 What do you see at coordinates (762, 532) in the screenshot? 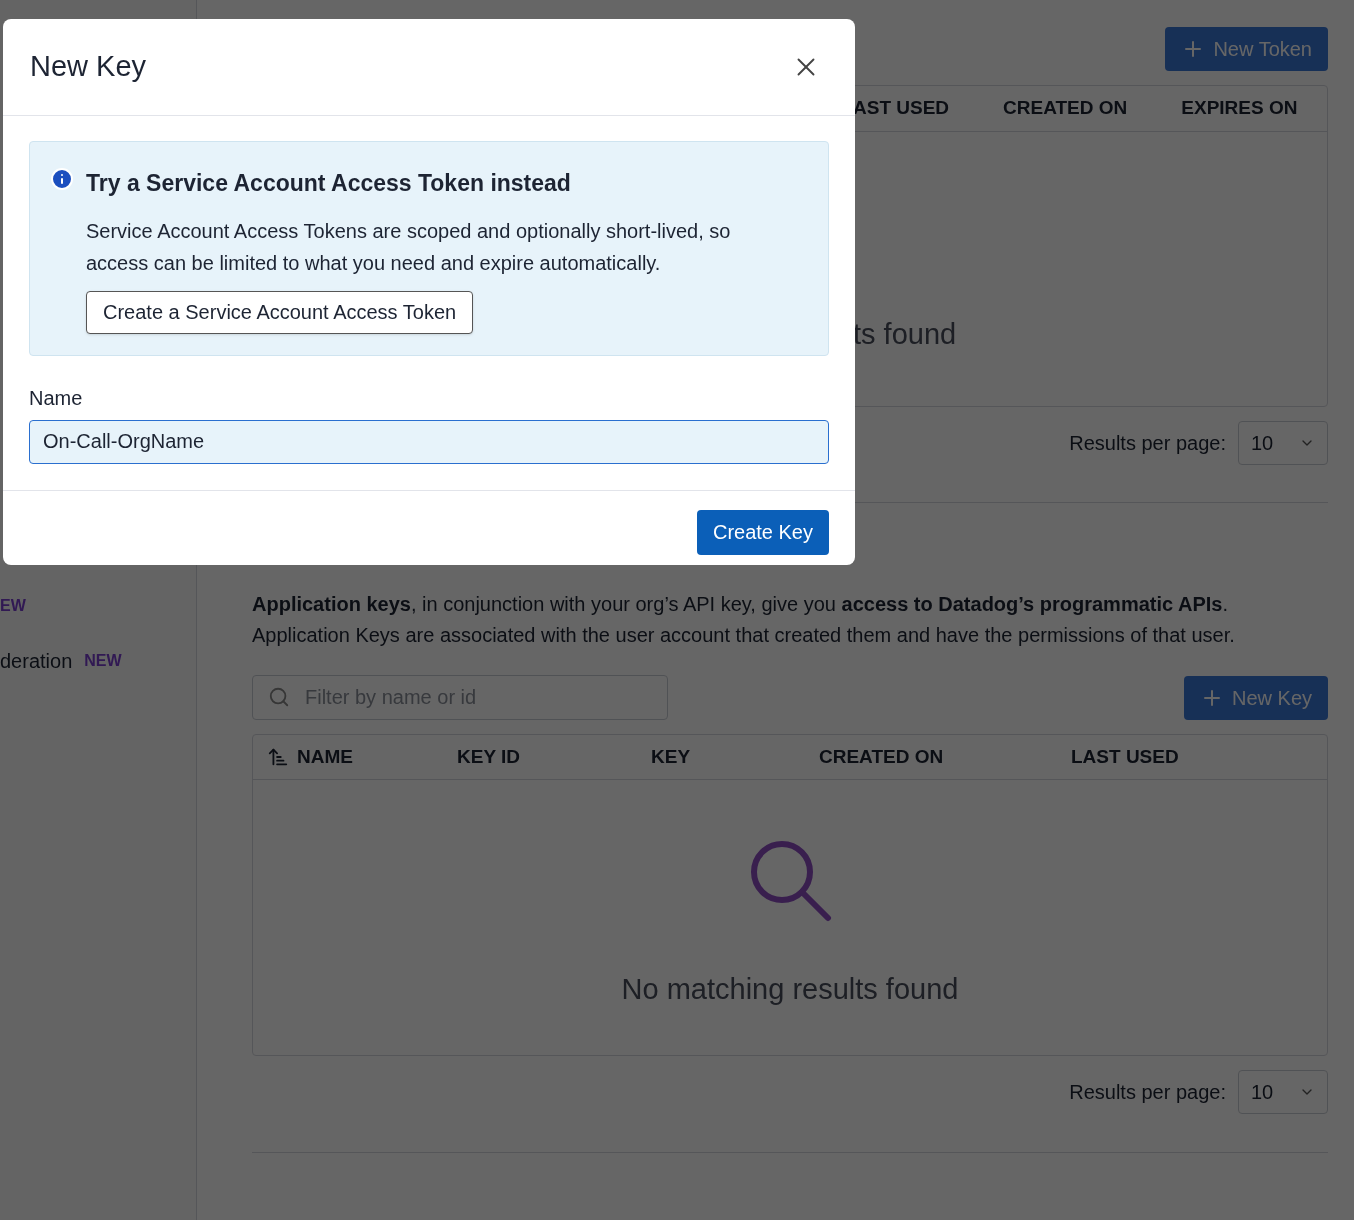
I see `create-key-button: Create Key` at bounding box center [762, 532].